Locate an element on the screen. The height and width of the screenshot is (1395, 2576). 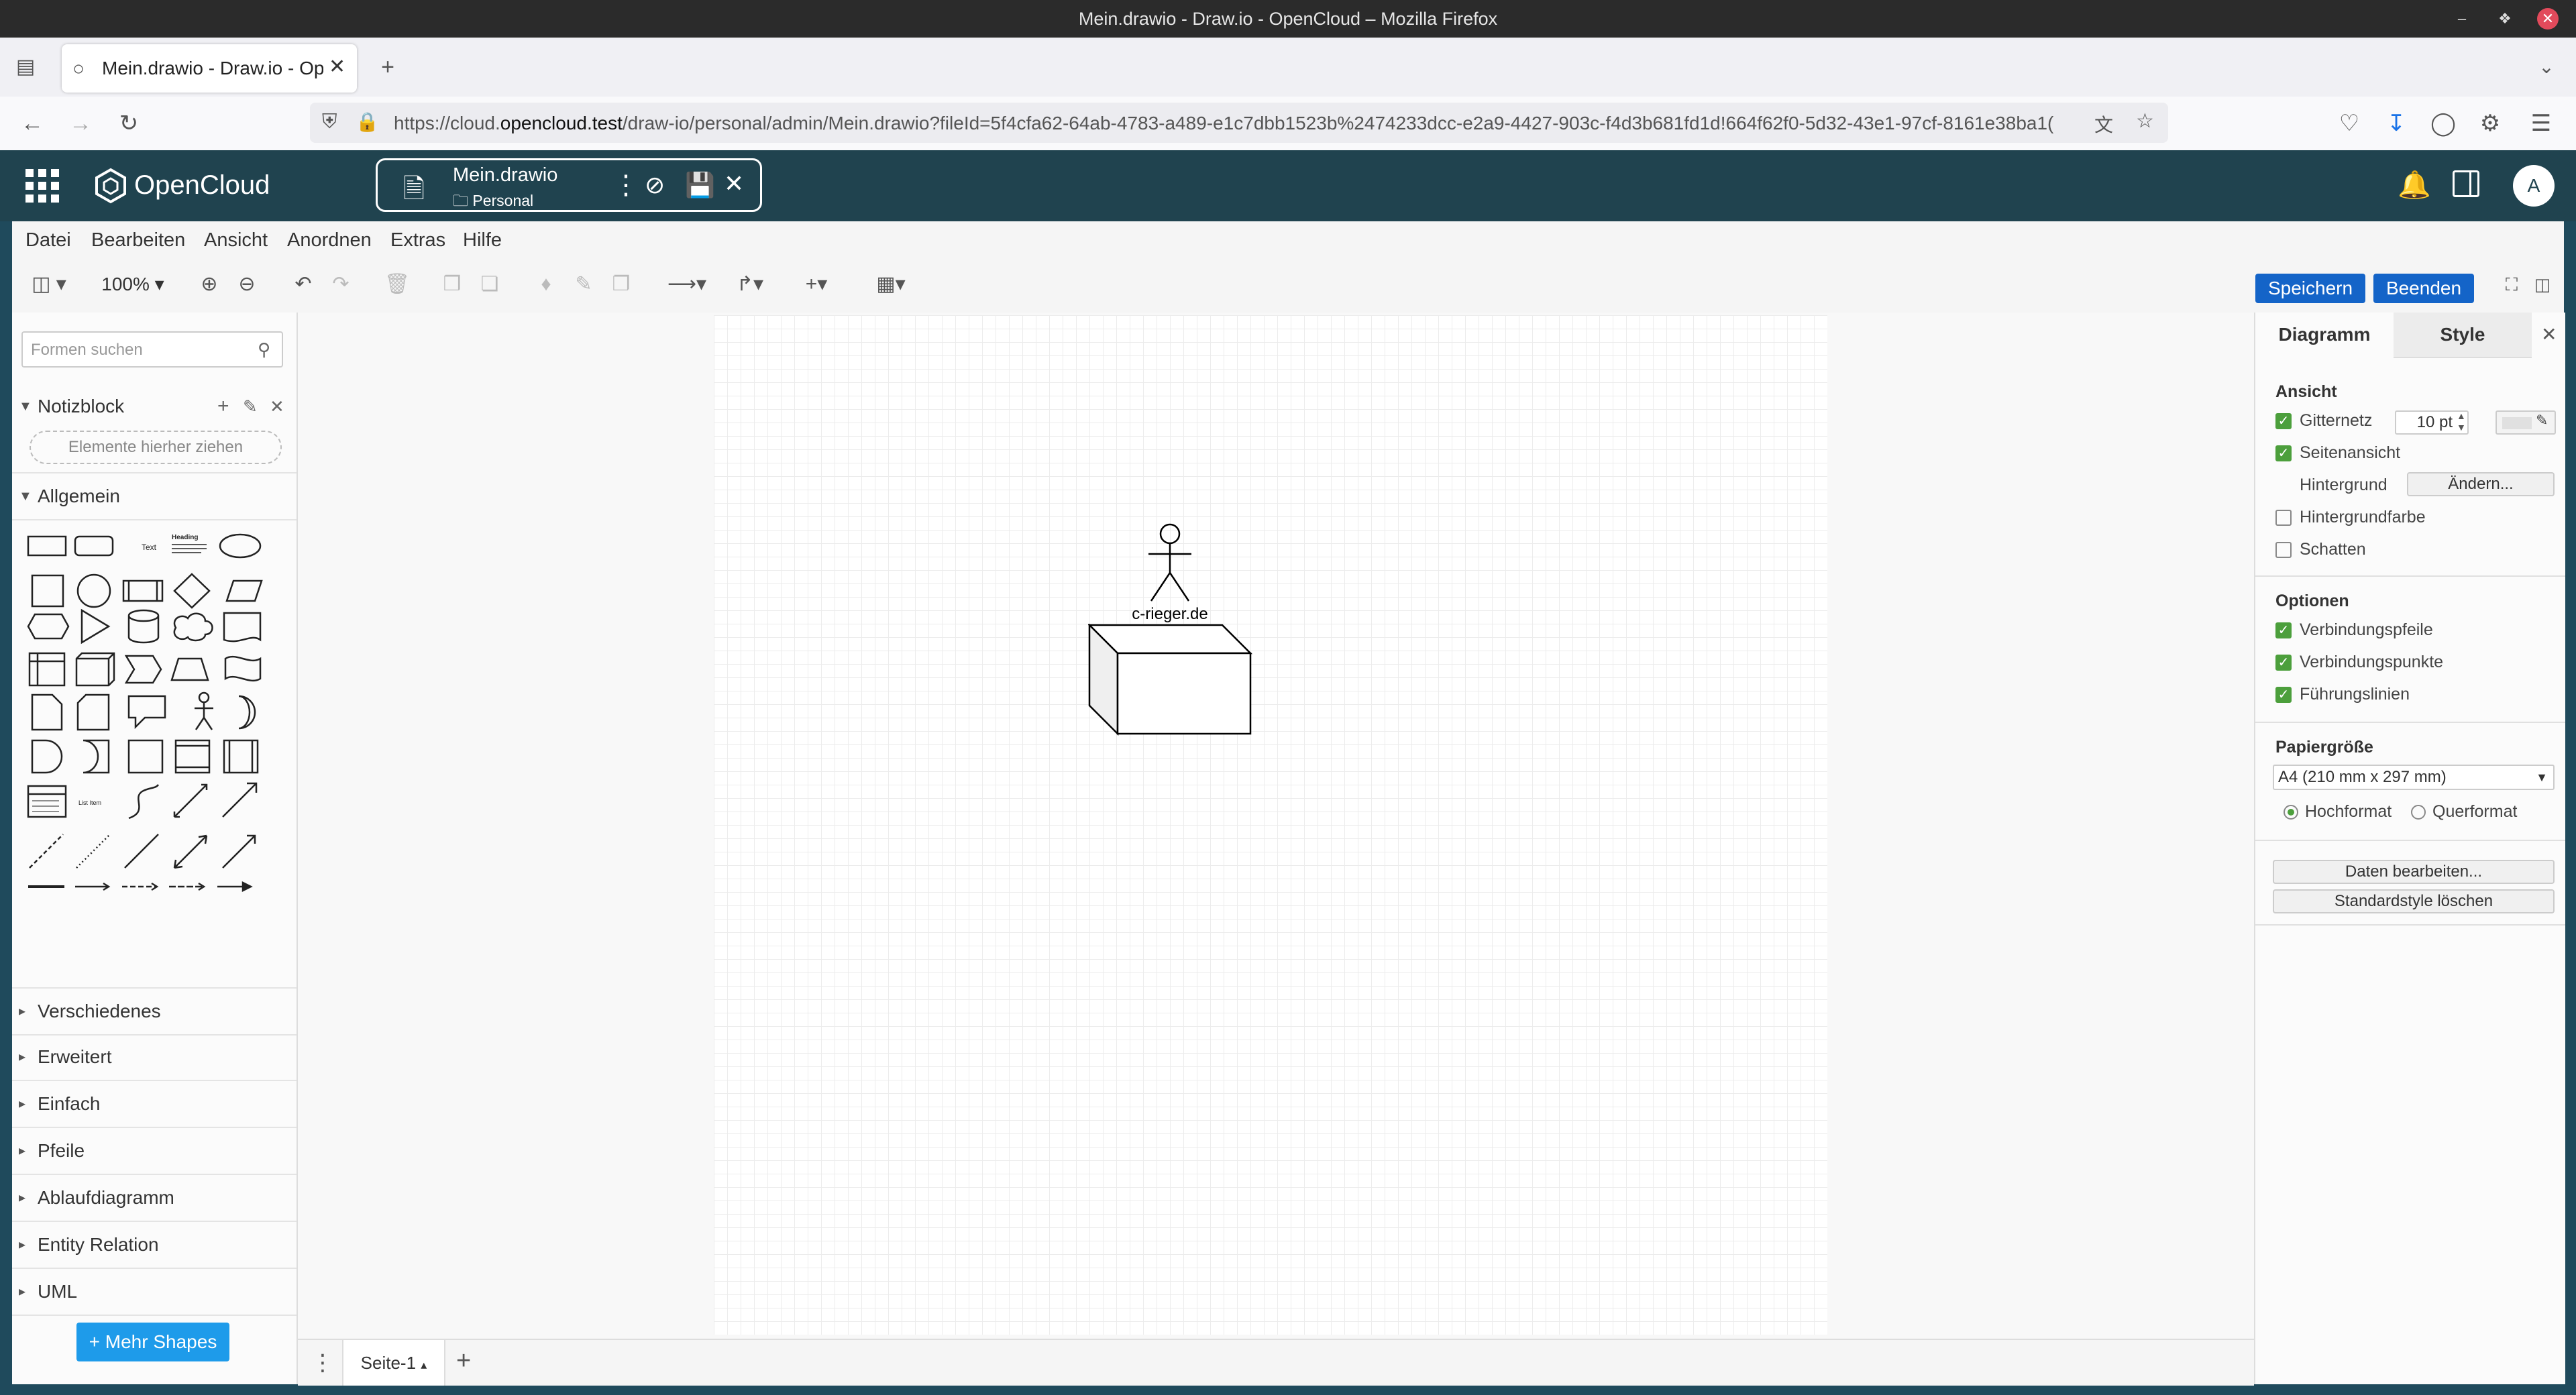
redo-icon: ↷ is located at coordinates (340, 284).